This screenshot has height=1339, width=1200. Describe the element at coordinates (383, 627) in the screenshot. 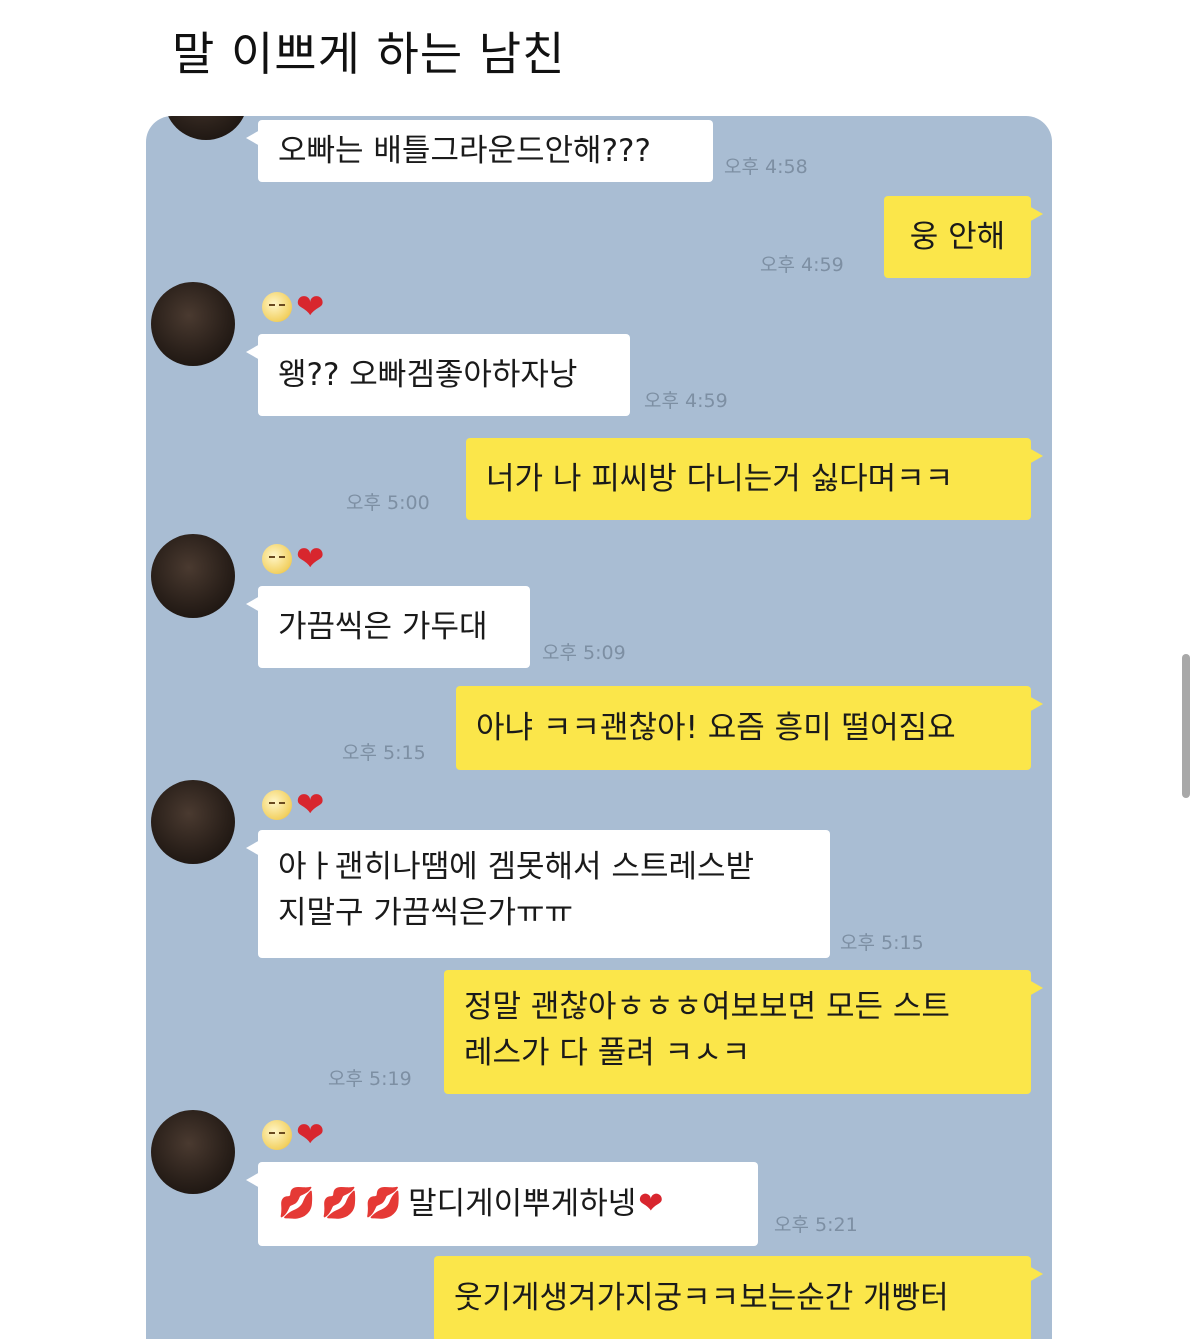

I see `message-text: 가끔씩은 가두대` at that location.